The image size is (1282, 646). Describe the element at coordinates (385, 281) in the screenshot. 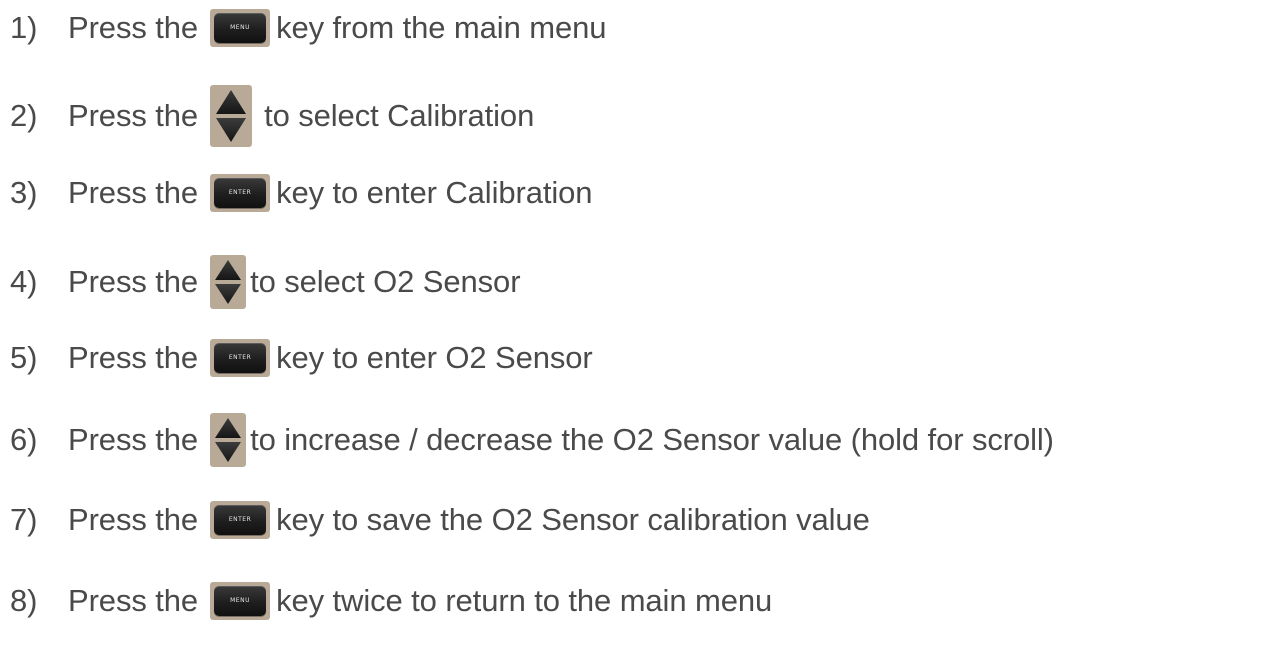

I see `step-text: to select O2 Sensor` at that location.